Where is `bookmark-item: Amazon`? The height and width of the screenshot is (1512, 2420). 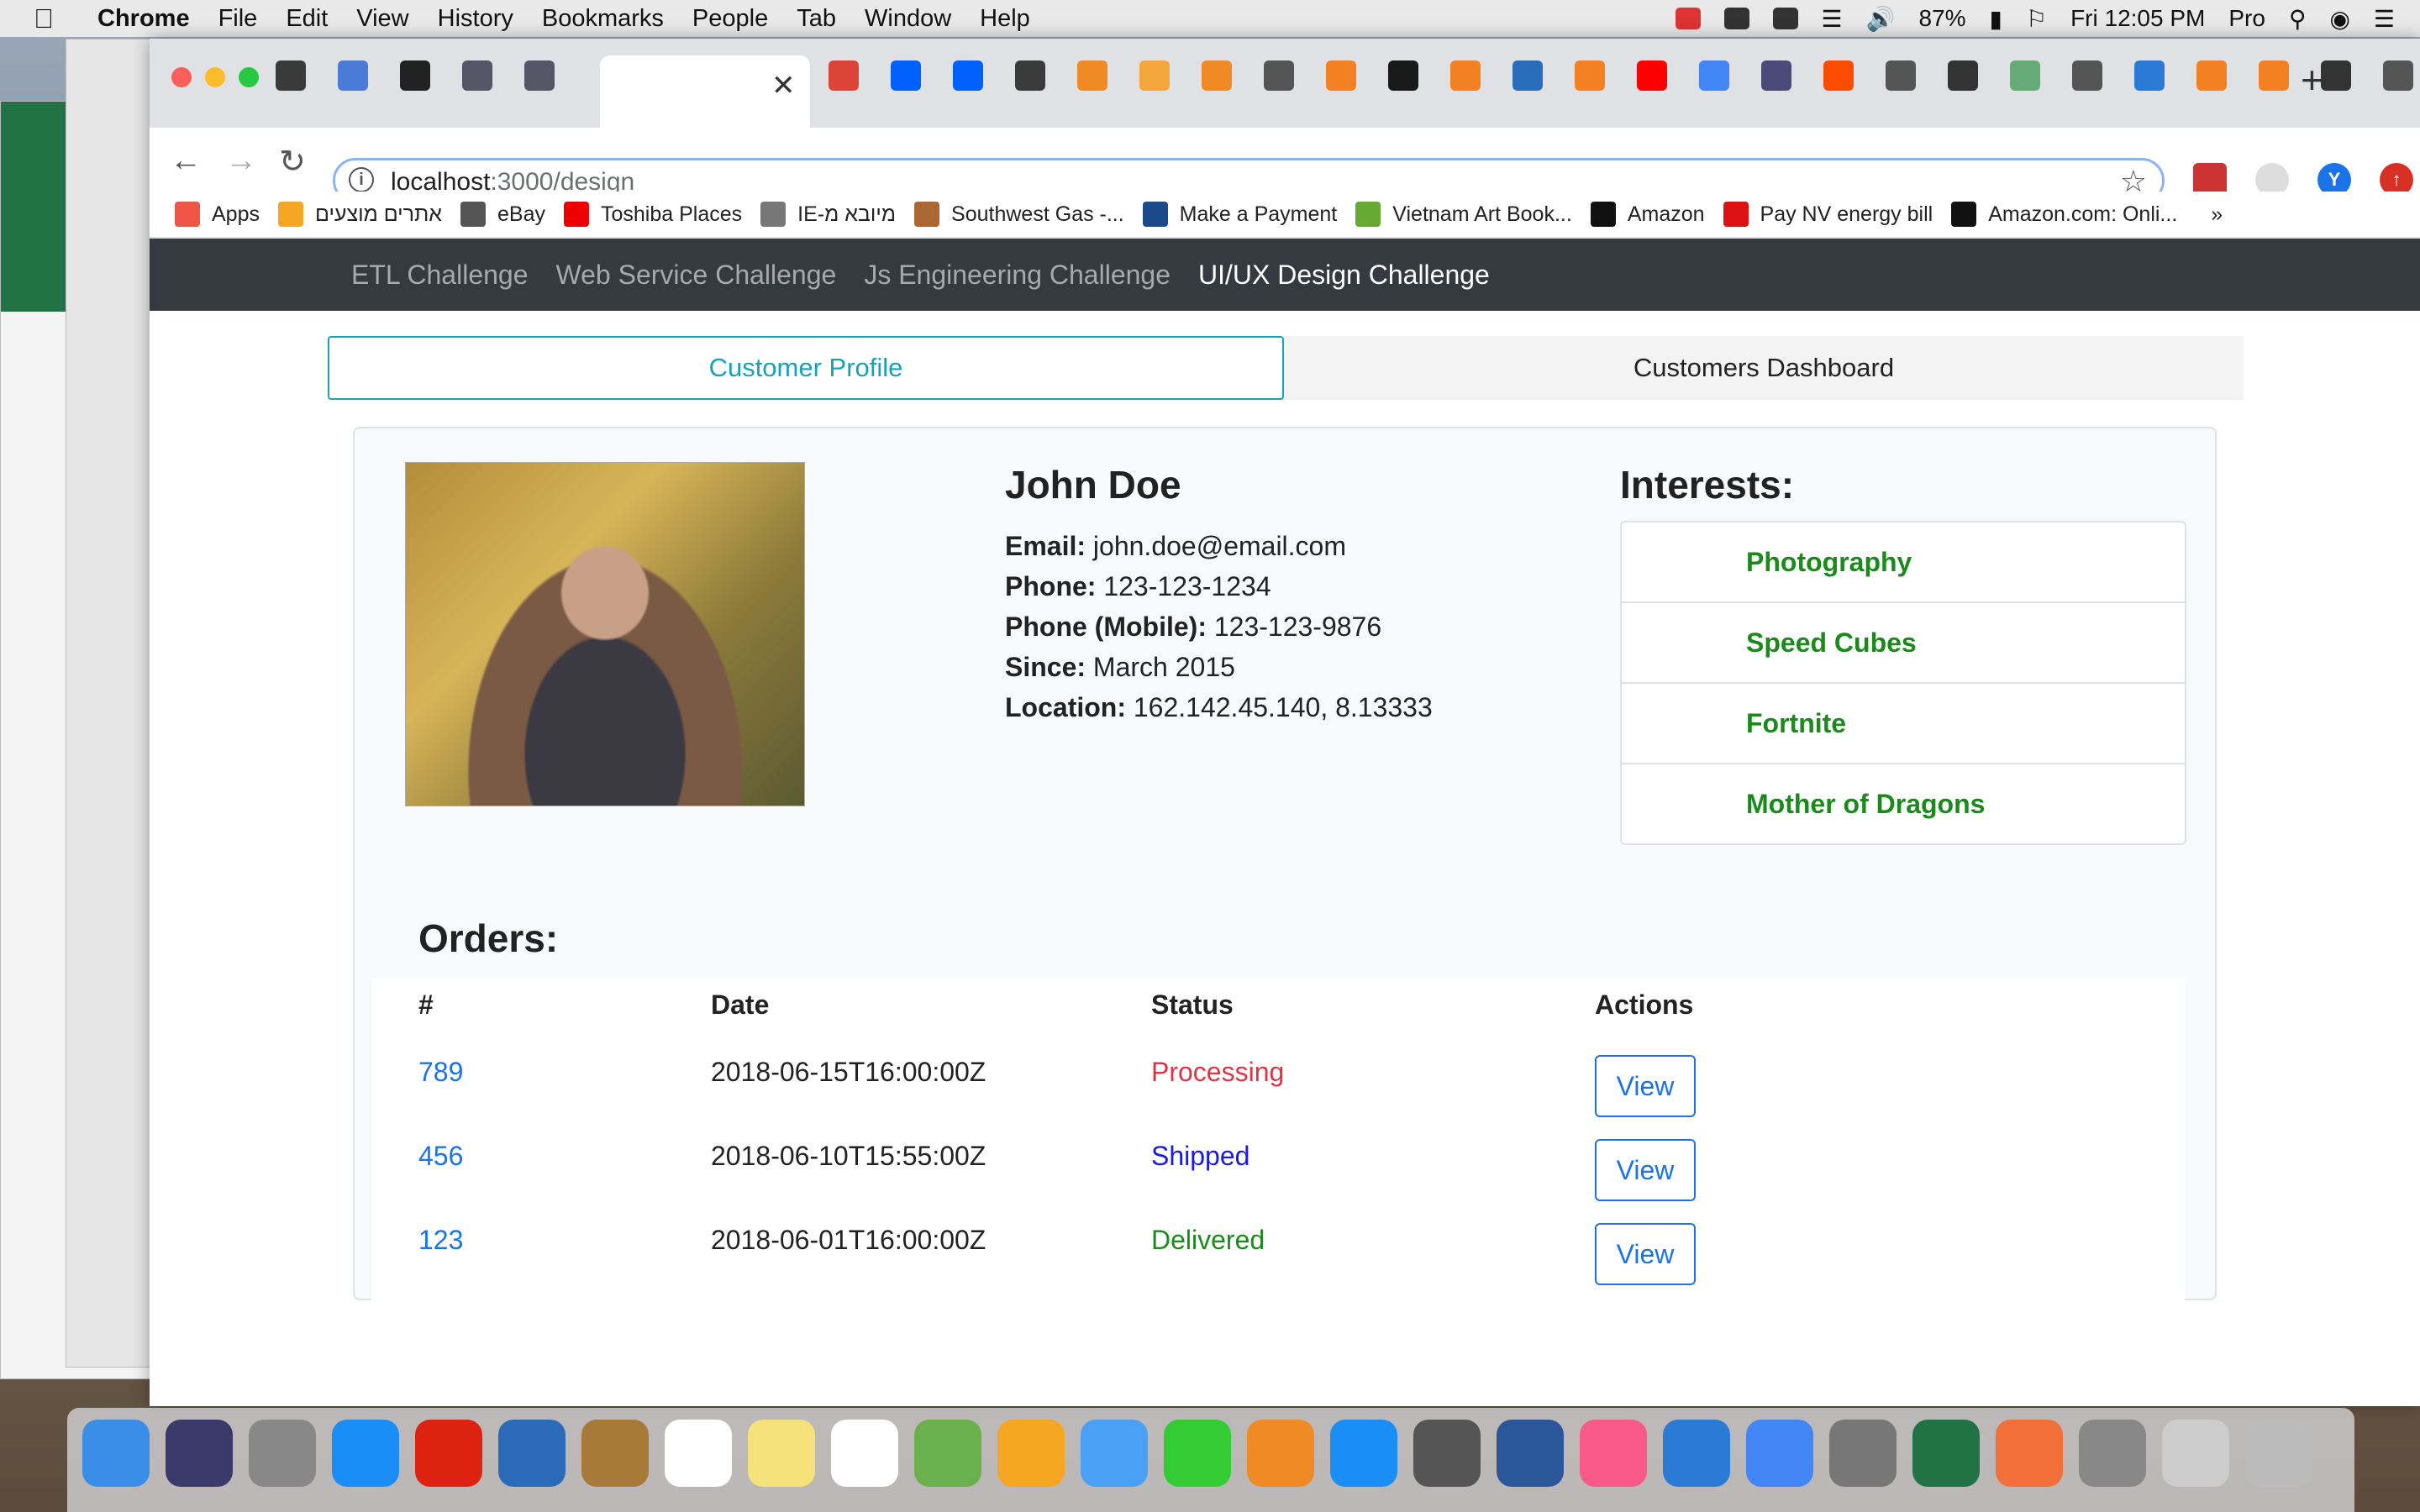 bookmark-item: Amazon is located at coordinates (1648, 214).